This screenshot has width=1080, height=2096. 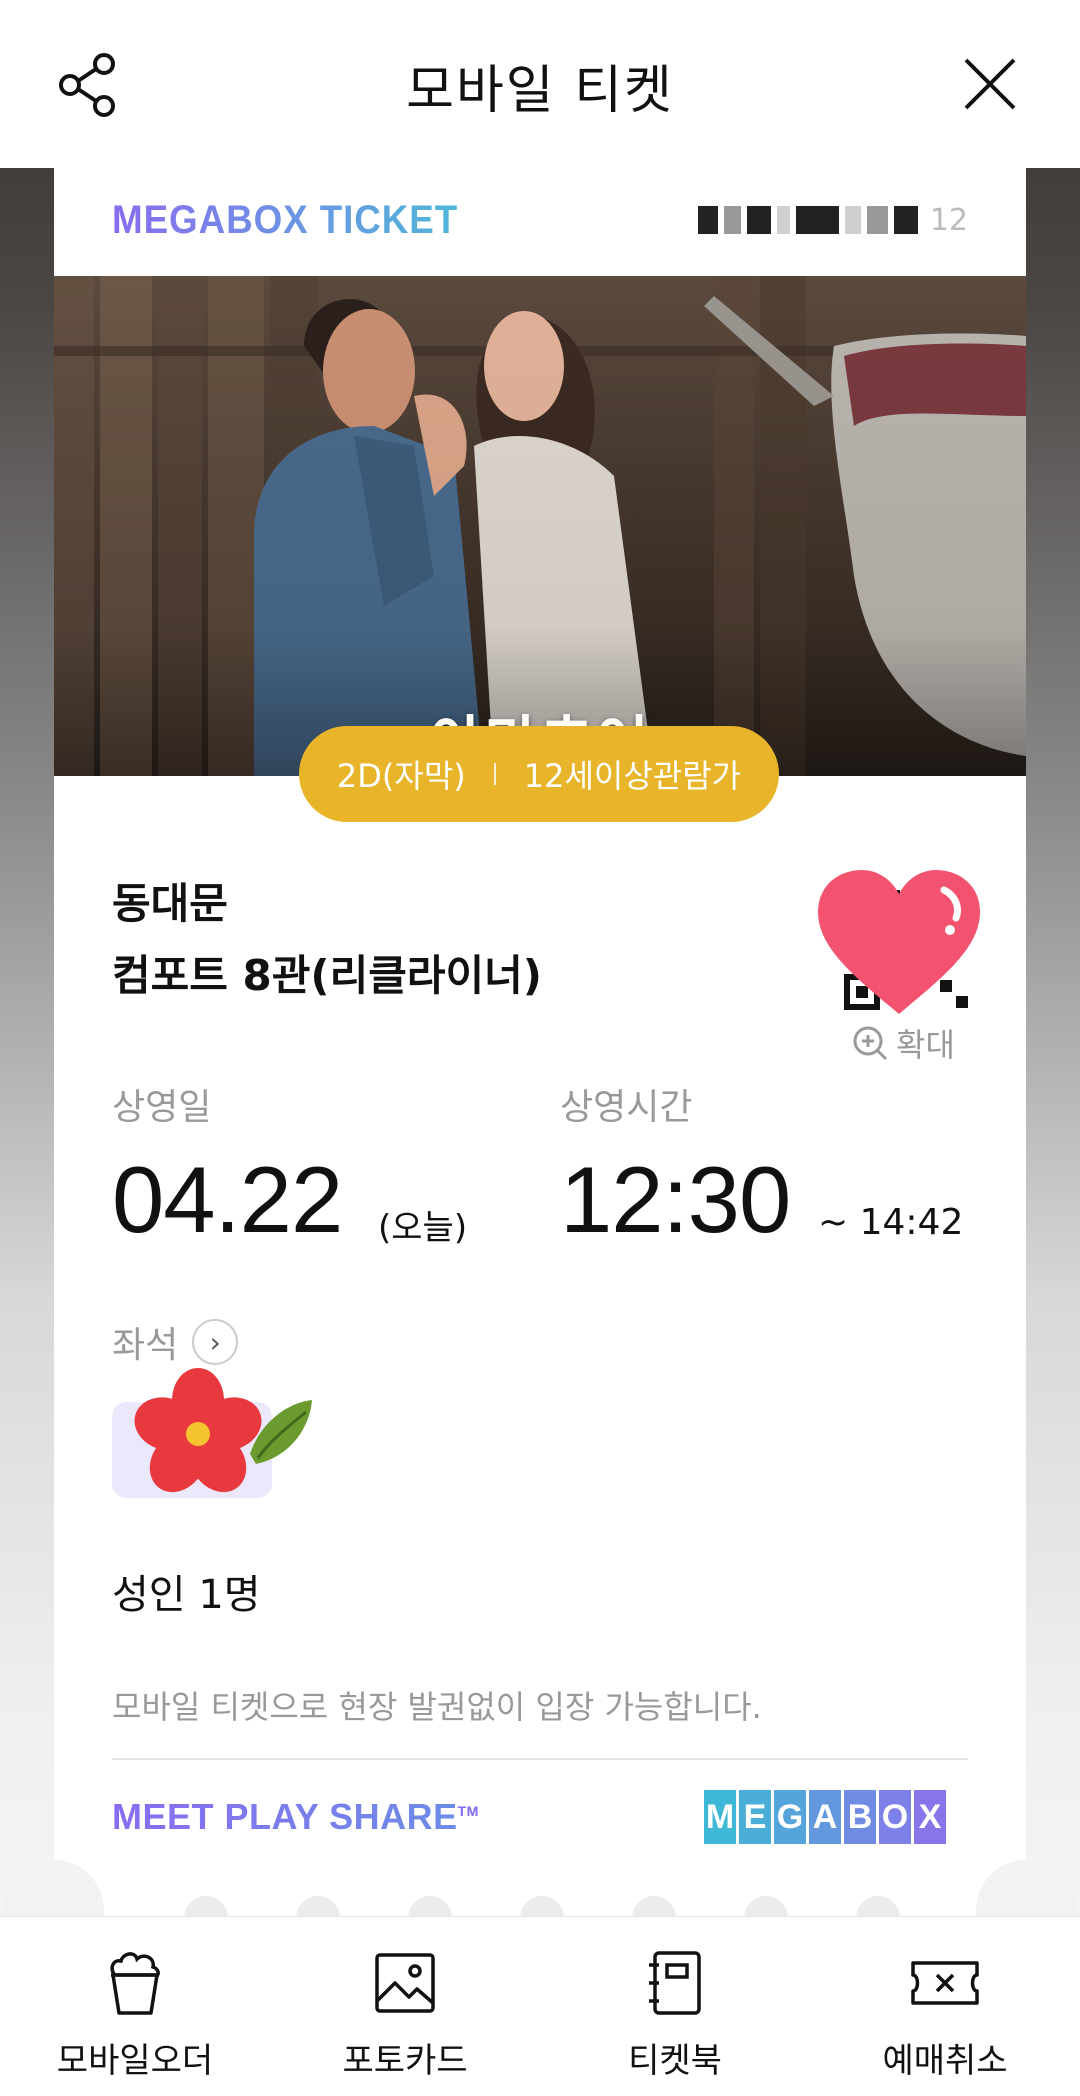 I want to click on chevron-right-icon: ›, so click(x=215, y=1342).